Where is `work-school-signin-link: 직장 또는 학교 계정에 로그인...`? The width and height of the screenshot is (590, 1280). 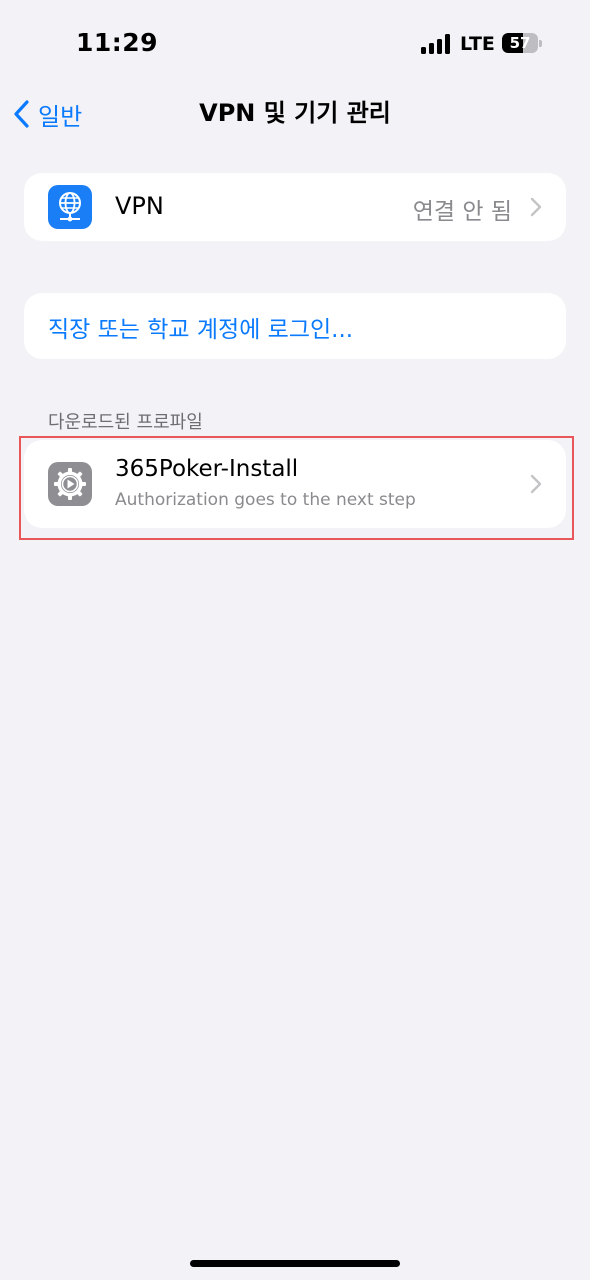
work-school-signin-link: 직장 또는 학교 계정에 로그인... is located at coordinates (200, 327).